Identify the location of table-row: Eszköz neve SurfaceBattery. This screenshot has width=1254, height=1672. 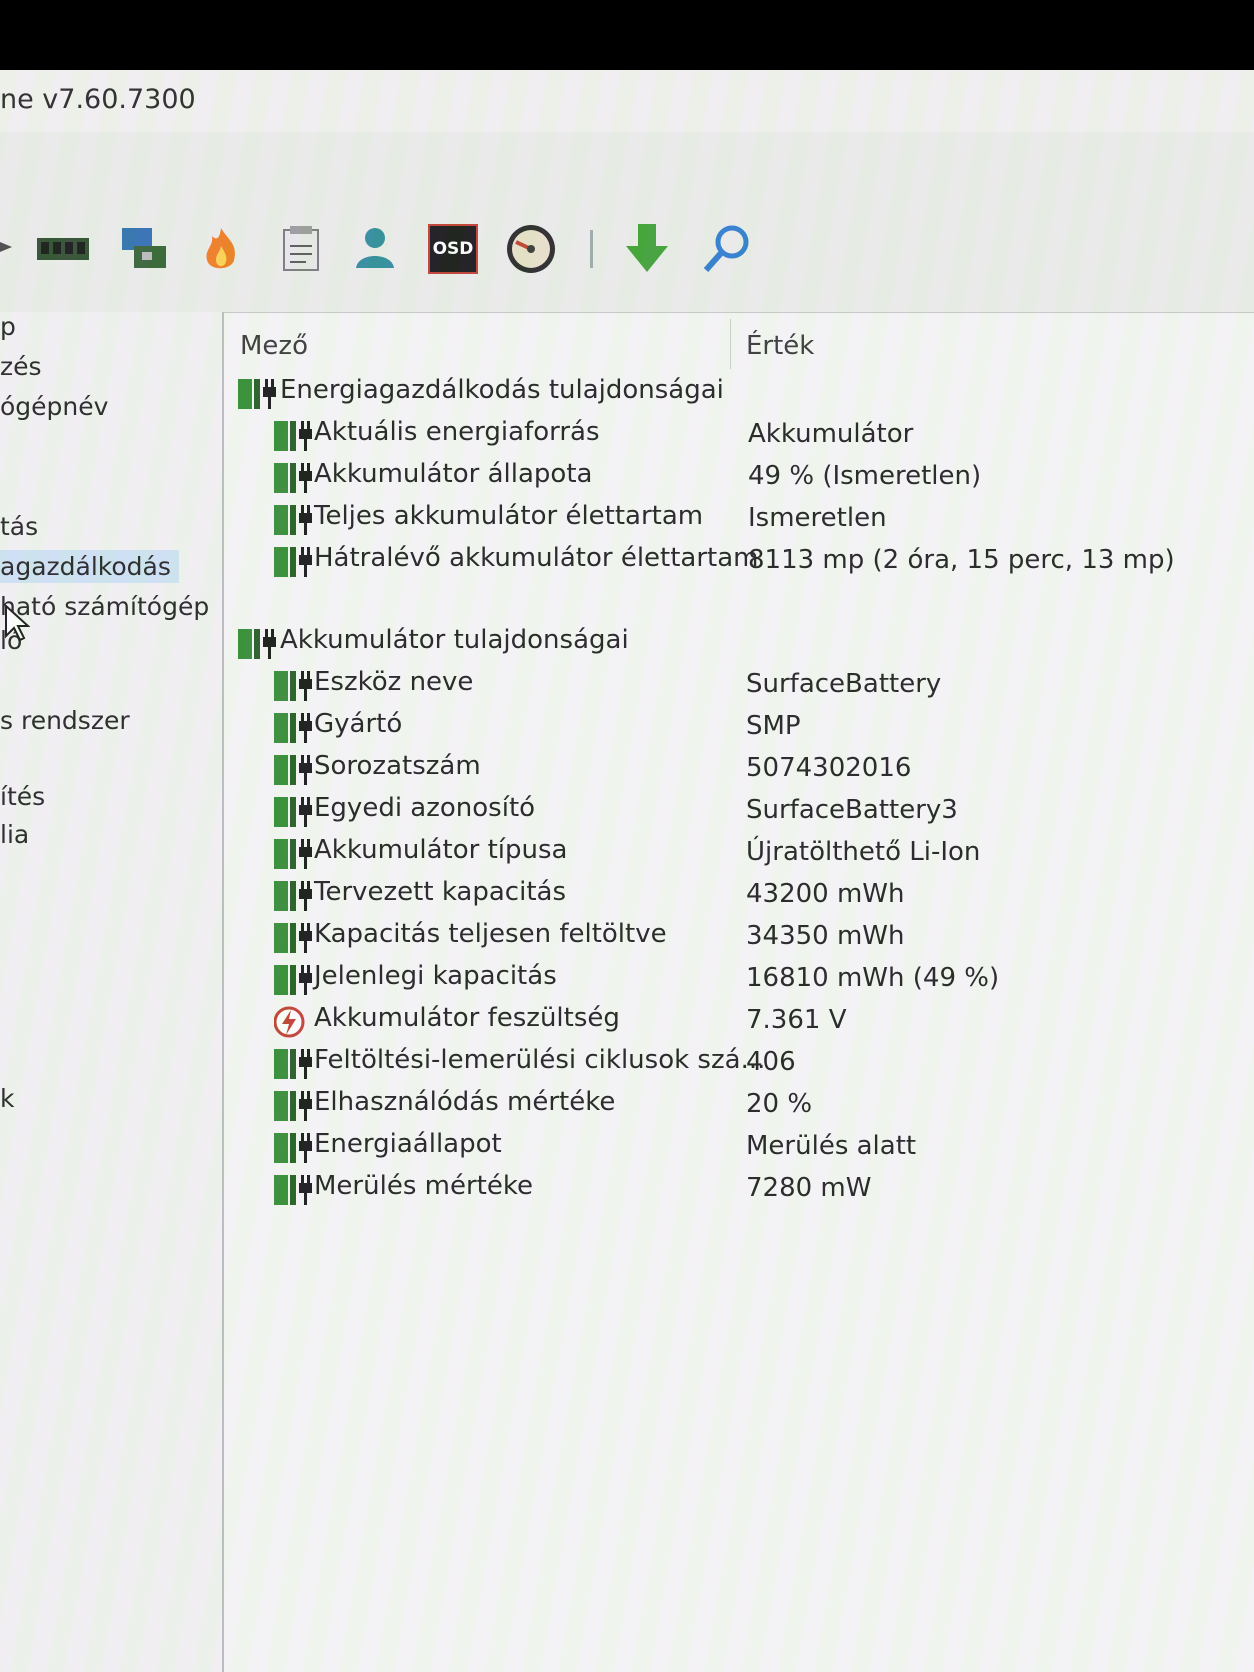
(759, 685).